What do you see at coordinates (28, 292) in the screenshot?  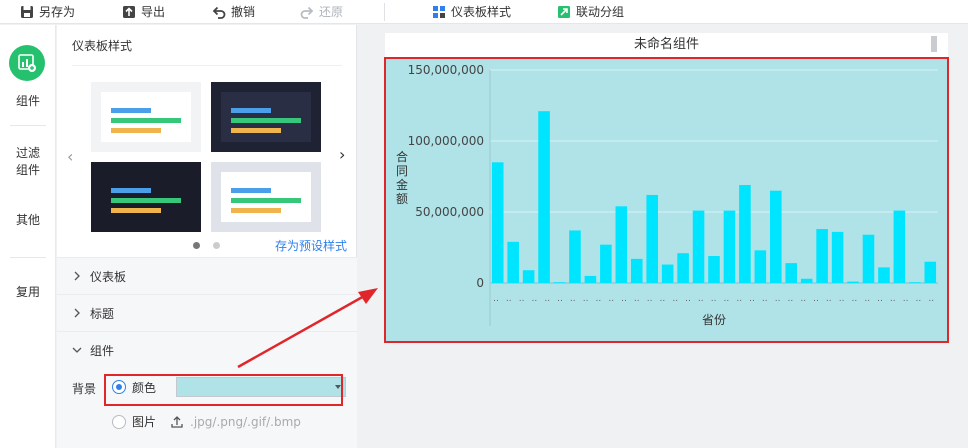 I see `nav-item-reuse: 复用` at bounding box center [28, 292].